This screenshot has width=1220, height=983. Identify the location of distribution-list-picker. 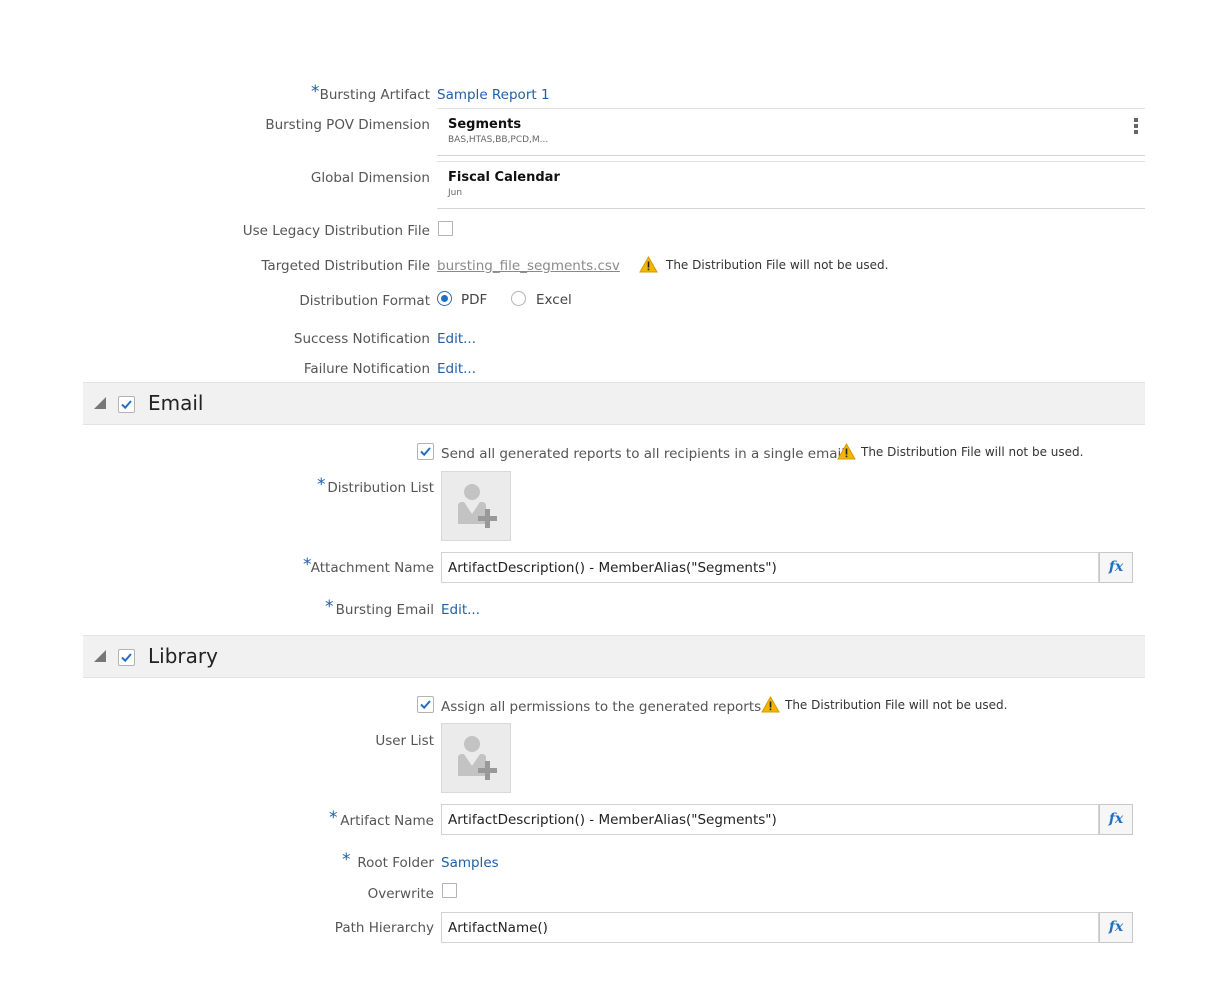
(476, 506).